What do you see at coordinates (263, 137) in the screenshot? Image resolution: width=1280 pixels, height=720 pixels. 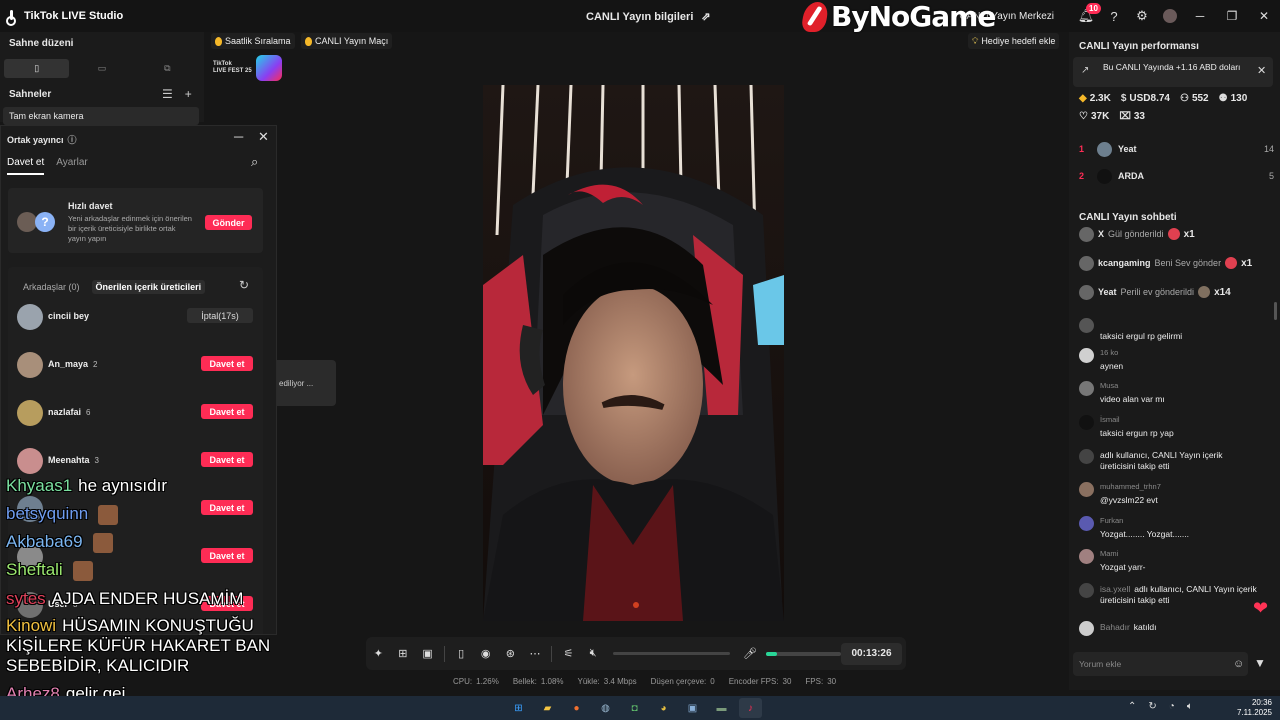 I see `close-dialog-button: ✕` at bounding box center [263, 137].